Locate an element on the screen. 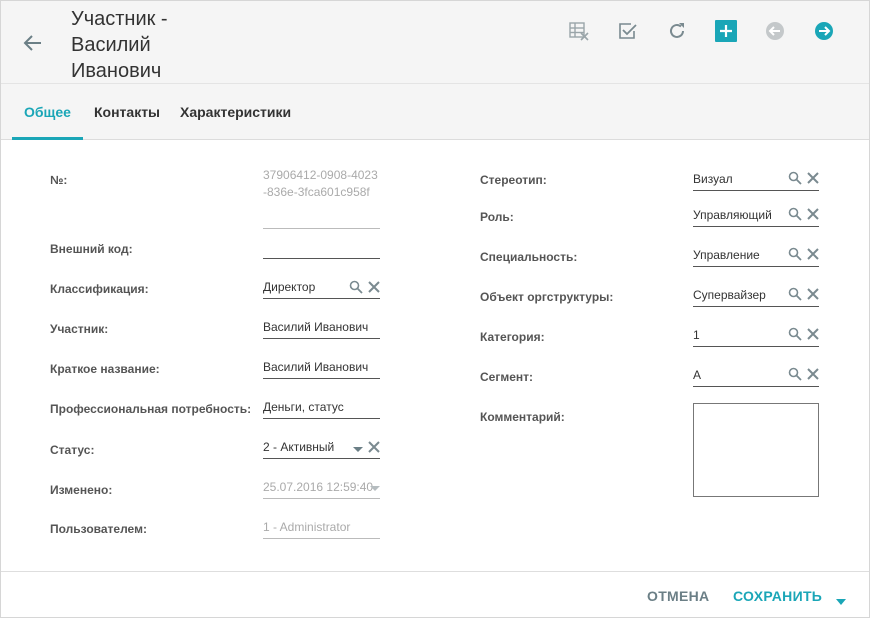  tab-general: Общее is located at coordinates (47, 112).